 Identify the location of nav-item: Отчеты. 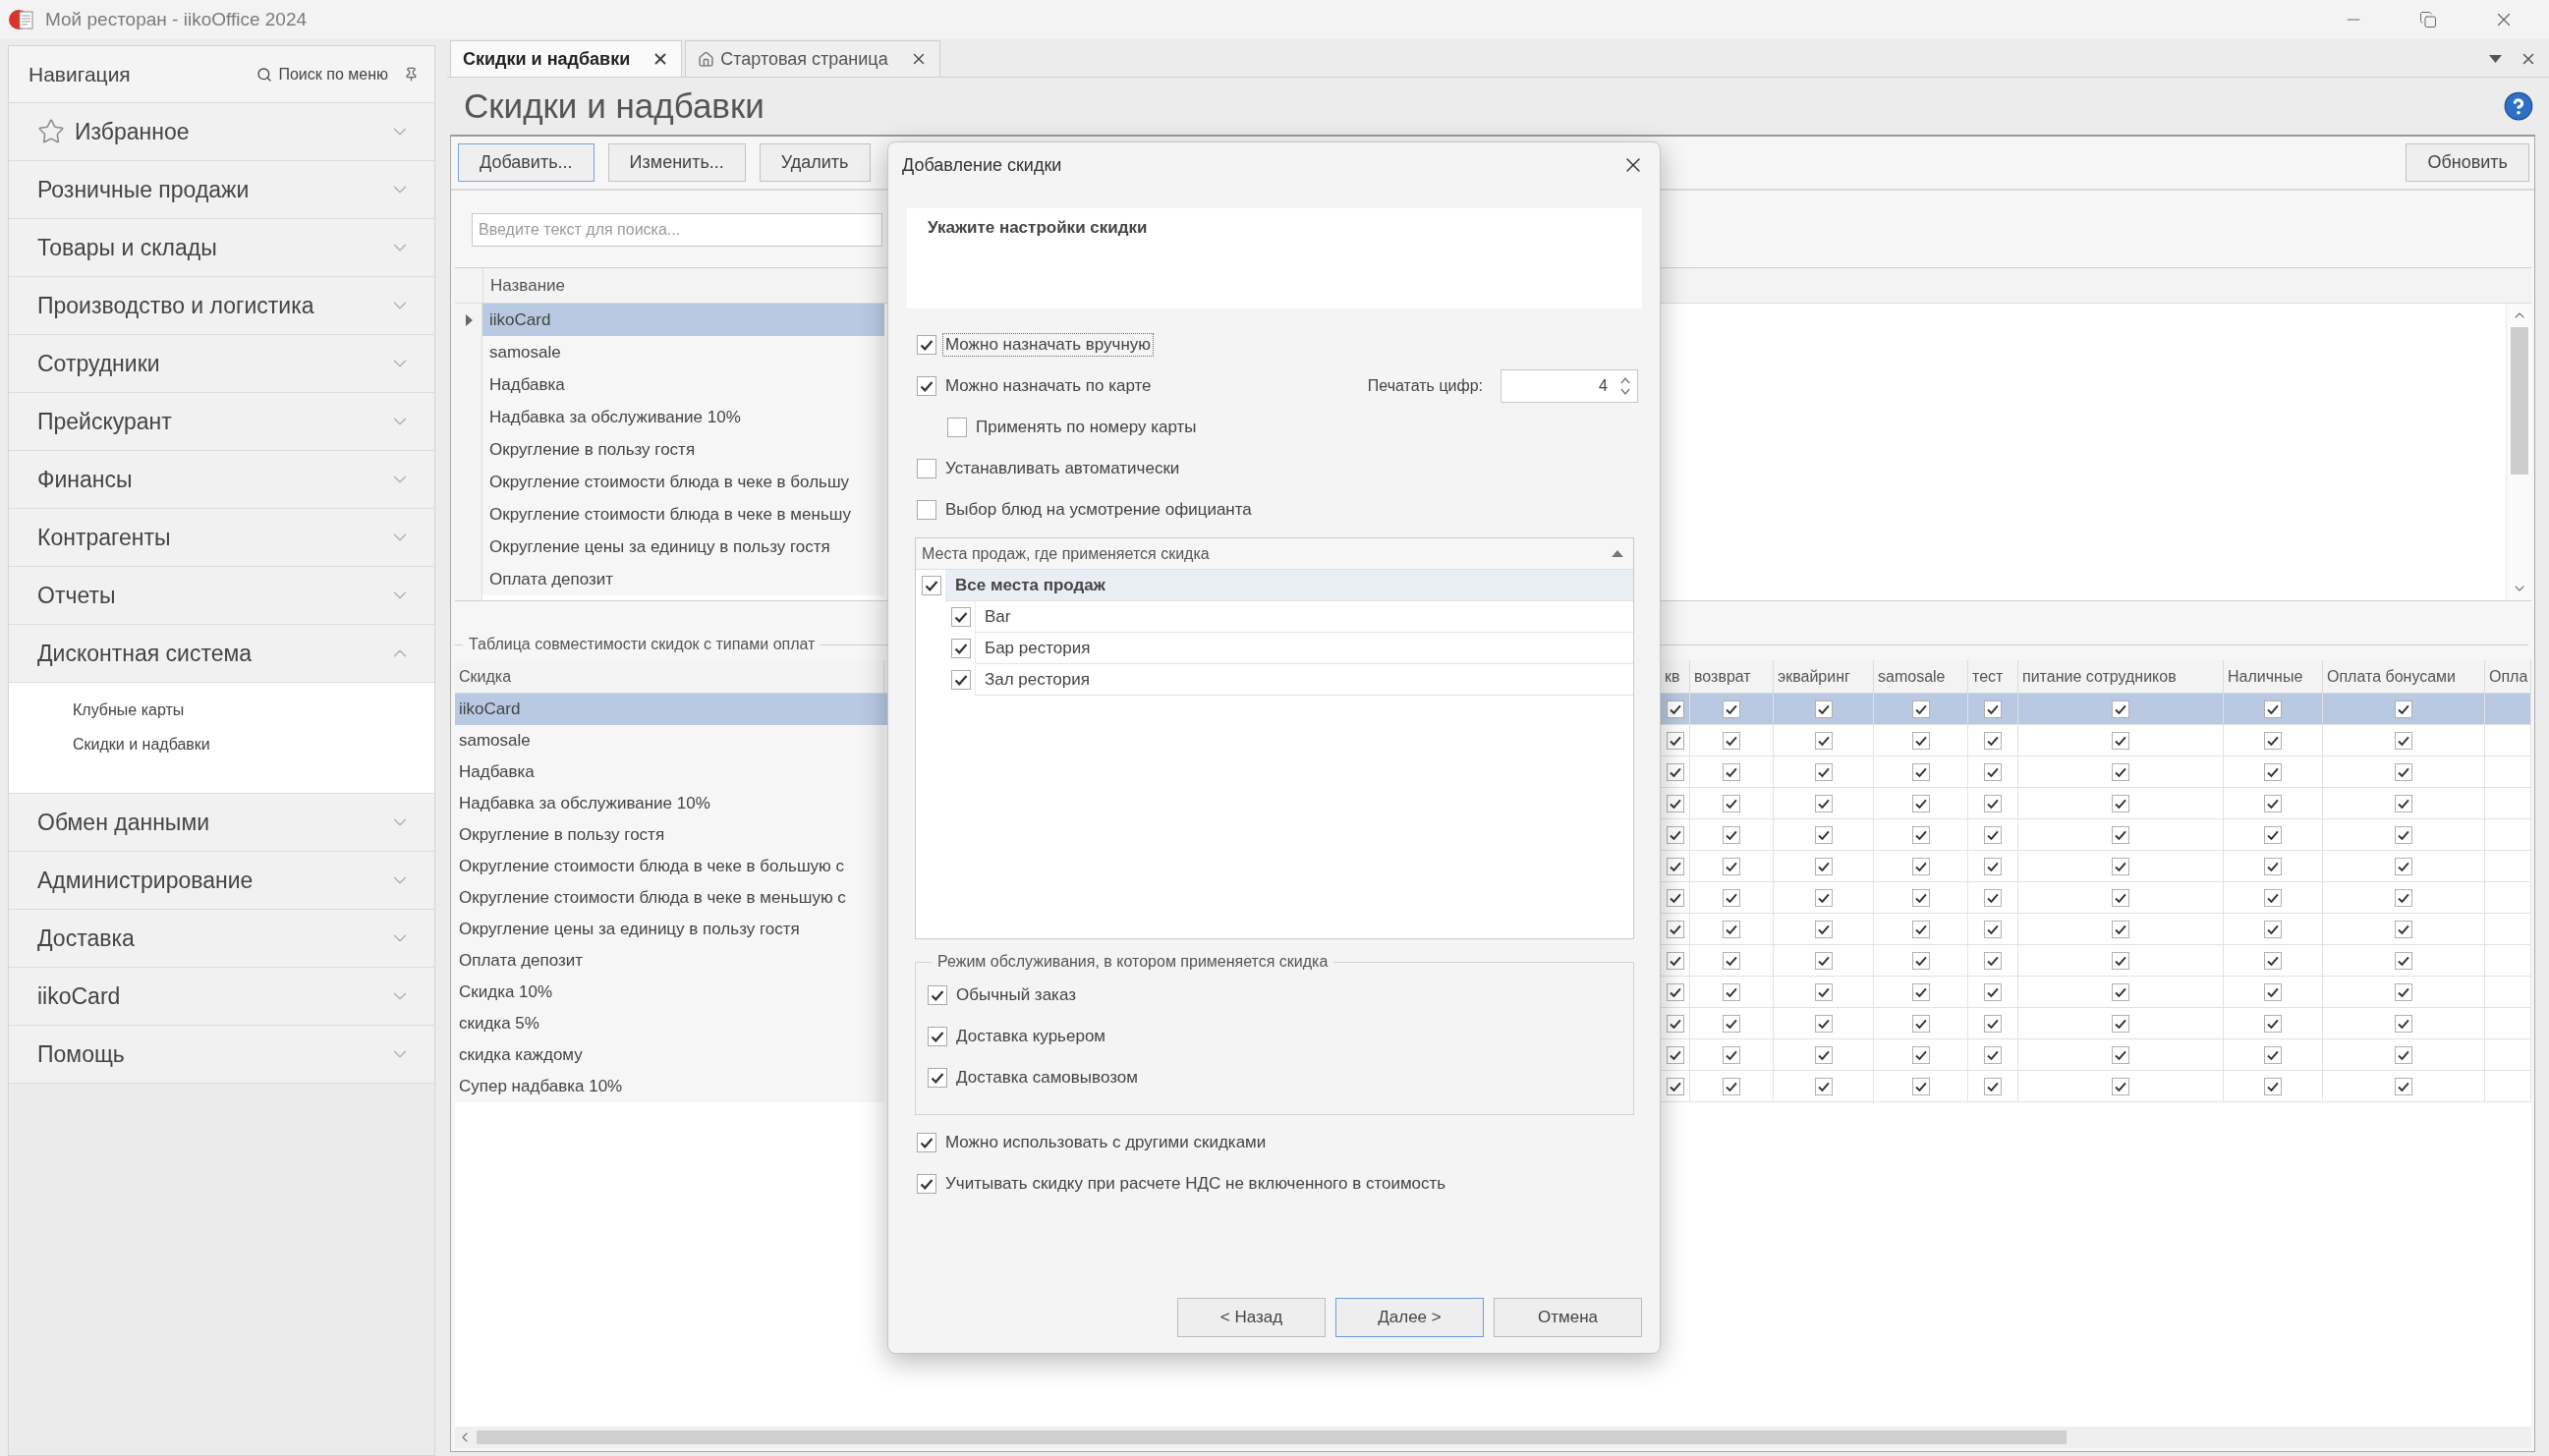
(222, 596).